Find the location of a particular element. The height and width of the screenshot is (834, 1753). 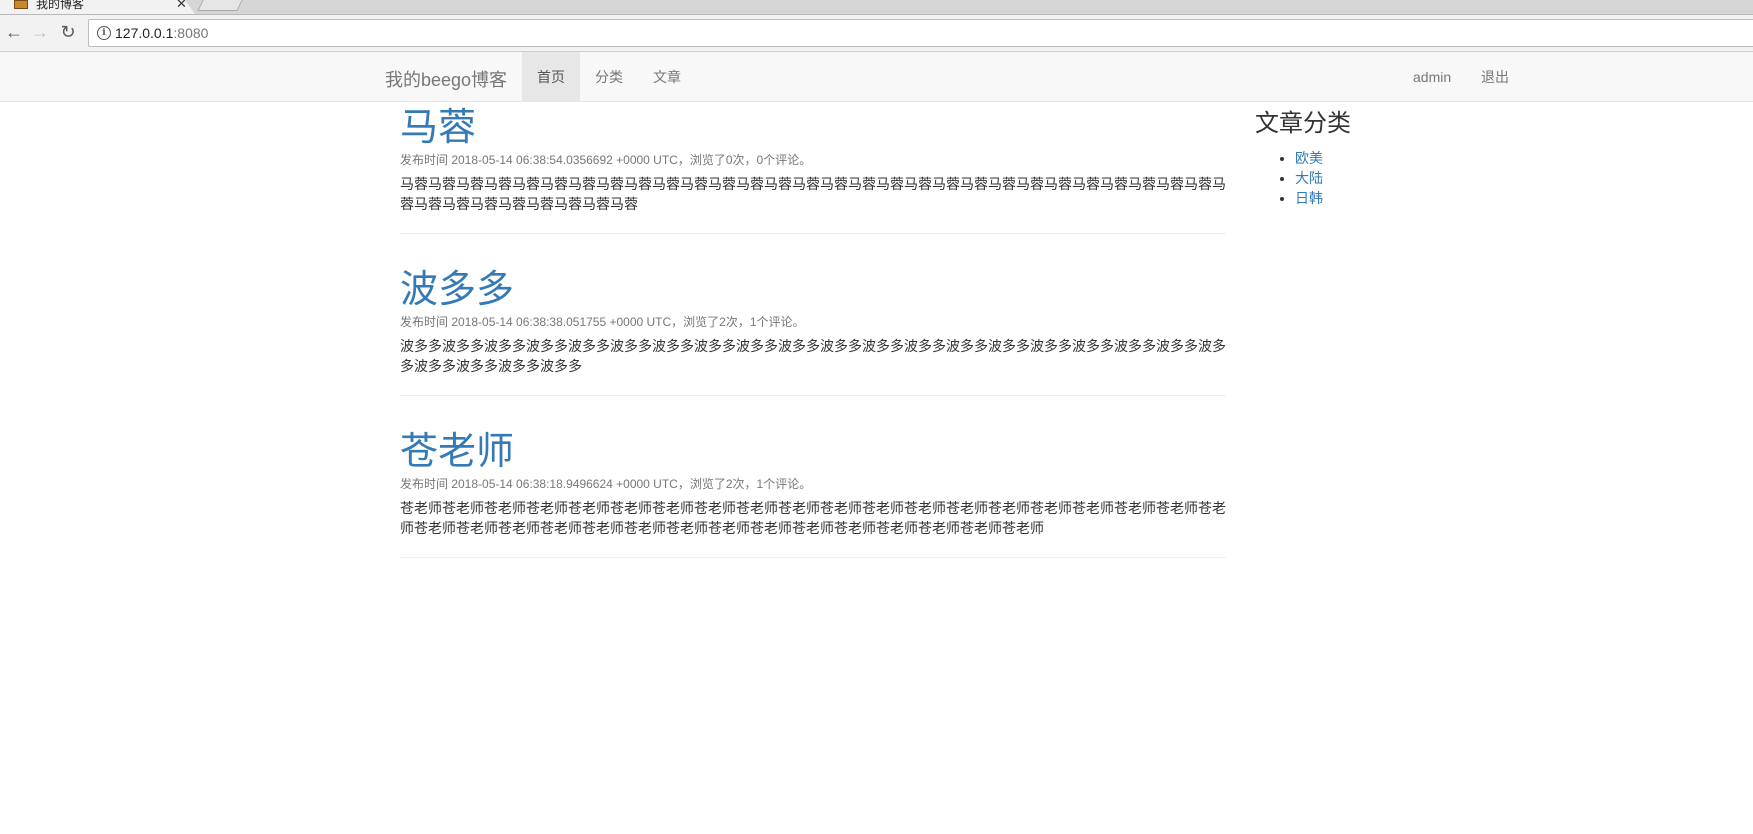

browser-tabstrip: 我的博客 ✕ is located at coordinates (876, 7).